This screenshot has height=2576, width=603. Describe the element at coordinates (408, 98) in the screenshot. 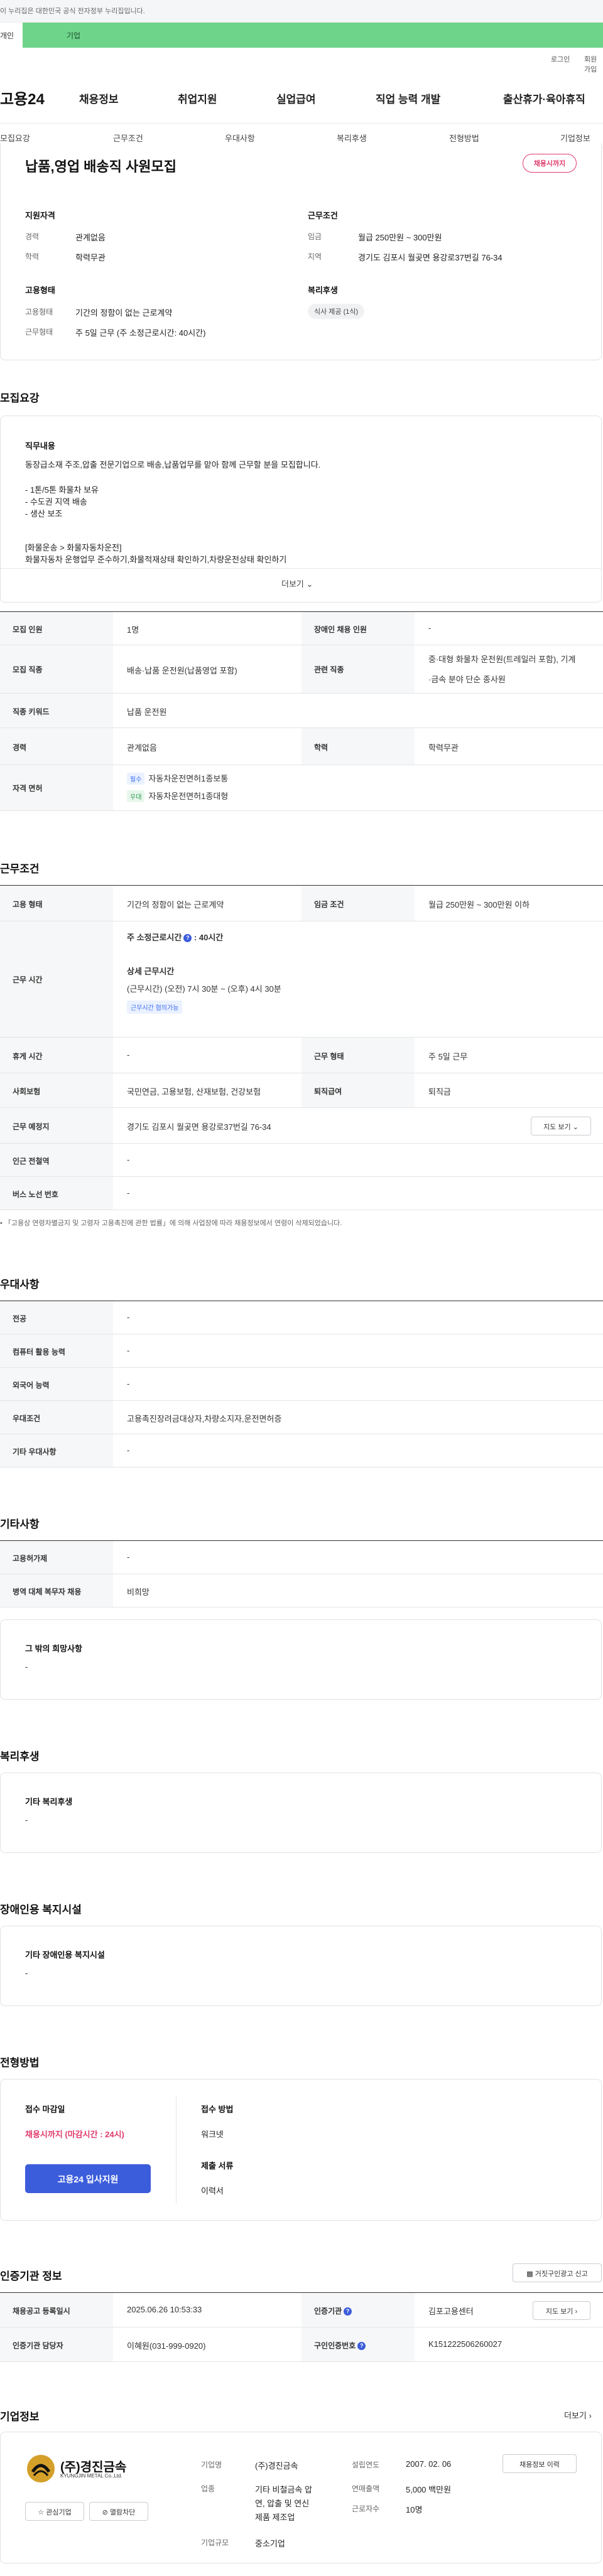

I see `gnb-item-training: 직업 능력 개발` at that location.